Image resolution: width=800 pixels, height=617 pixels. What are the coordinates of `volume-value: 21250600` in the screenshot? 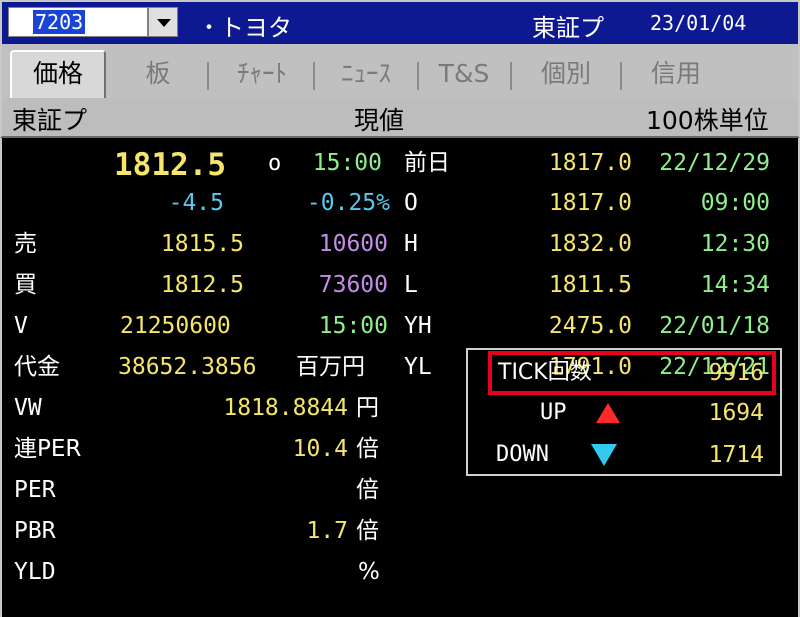 It's located at (175, 326).